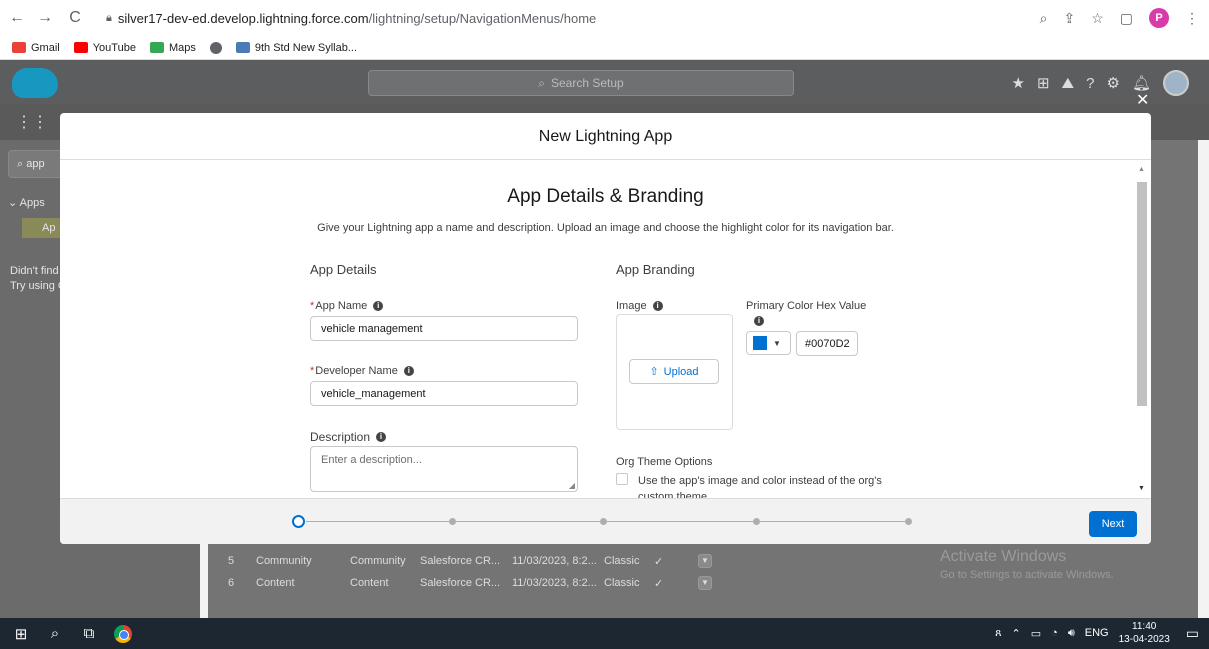 This screenshot has height=649, width=1209. What do you see at coordinates (275, 583) in the screenshot?
I see `app-label: Content` at bounding box center [275, 583].